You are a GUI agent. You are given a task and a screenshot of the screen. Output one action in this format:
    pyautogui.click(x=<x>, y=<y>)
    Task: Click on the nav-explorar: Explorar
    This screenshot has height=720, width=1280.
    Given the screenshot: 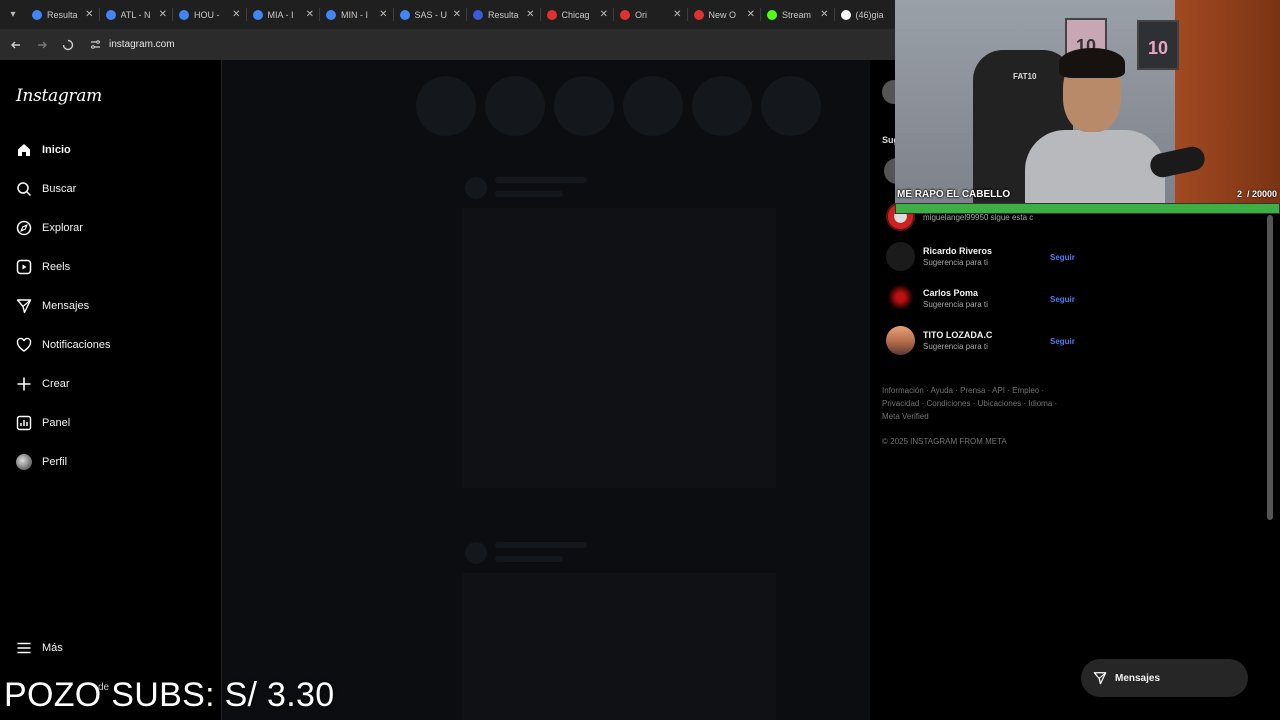 What is the action you would take?
    pyautogui.click(x=49, y=228)
    